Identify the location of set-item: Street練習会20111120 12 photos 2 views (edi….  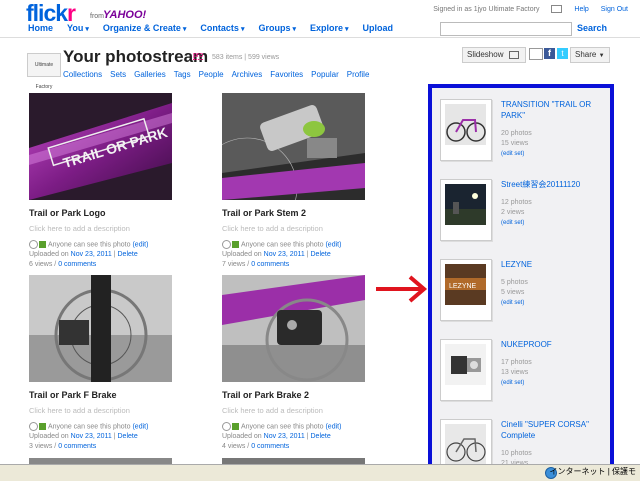
(525, 214).